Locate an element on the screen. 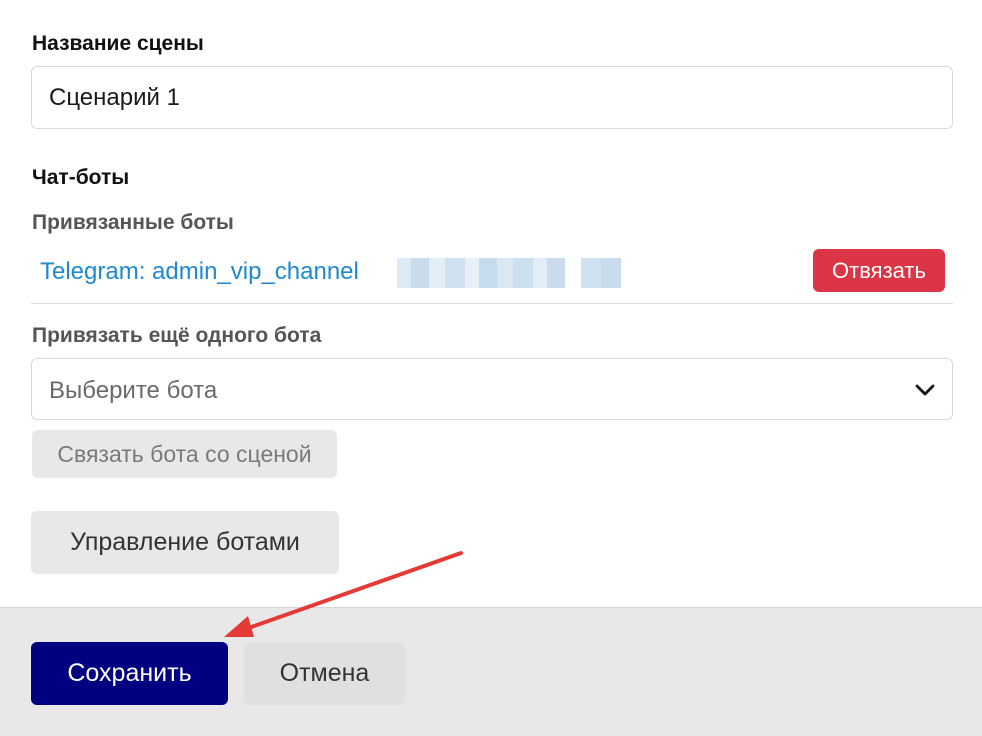  cancel-button: Отмена is located at coordinates (324, 673).